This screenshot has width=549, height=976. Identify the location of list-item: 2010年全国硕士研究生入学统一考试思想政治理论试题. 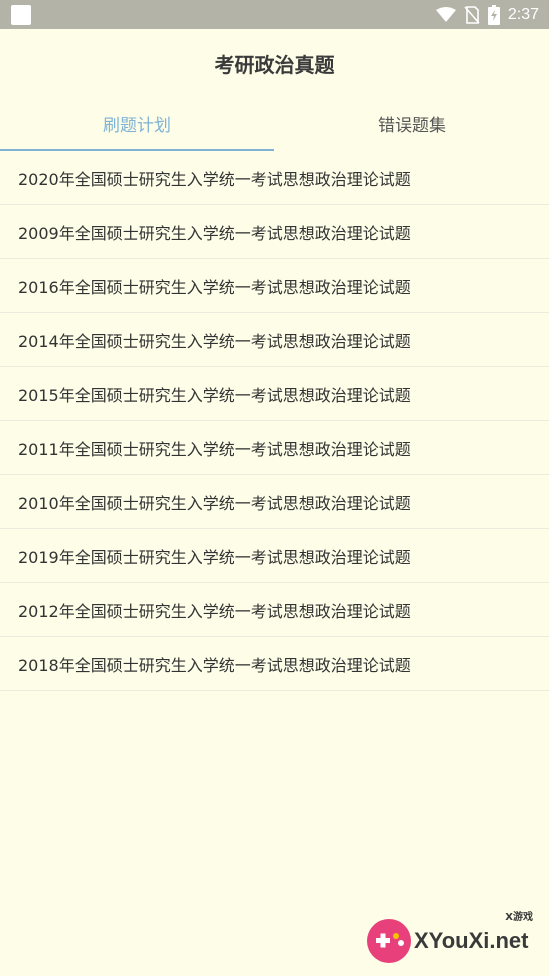
(274, 502).